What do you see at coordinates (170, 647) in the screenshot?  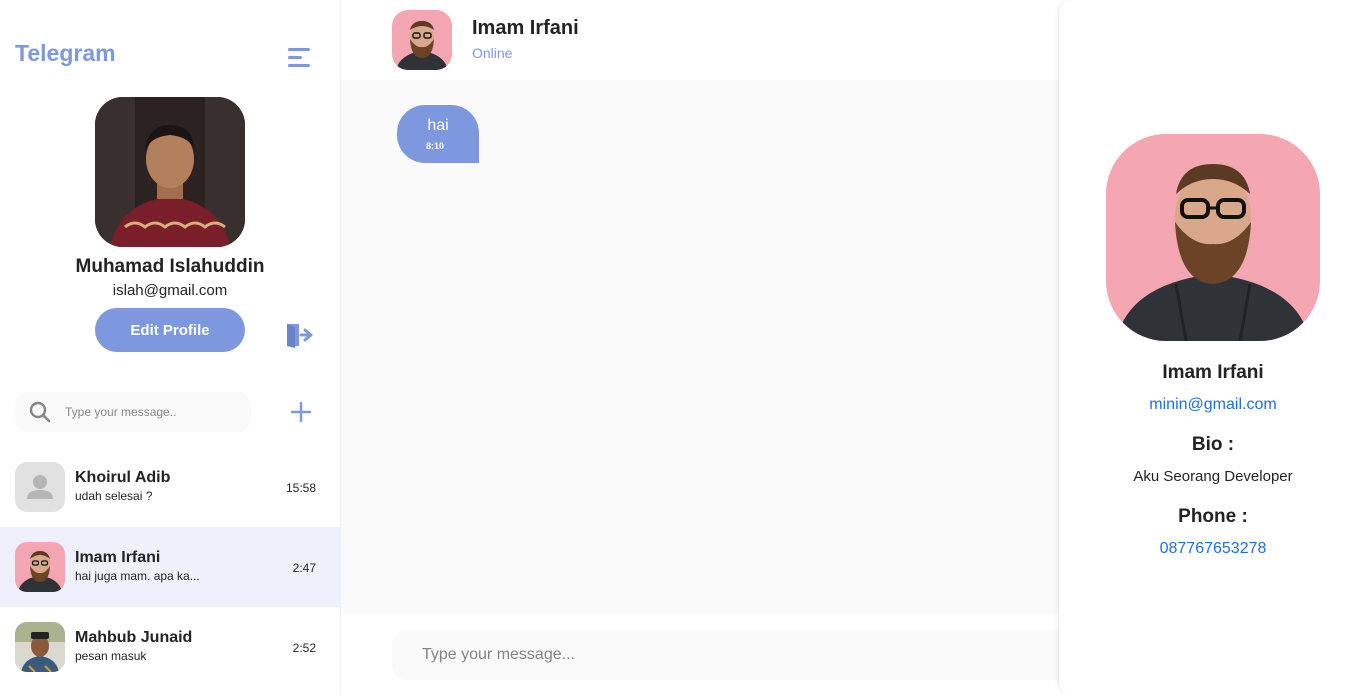 I see `chat-item-mahbub-junaid: Mahbub Junaid pesan masuk 2:52` at bounding box center [170, 647].